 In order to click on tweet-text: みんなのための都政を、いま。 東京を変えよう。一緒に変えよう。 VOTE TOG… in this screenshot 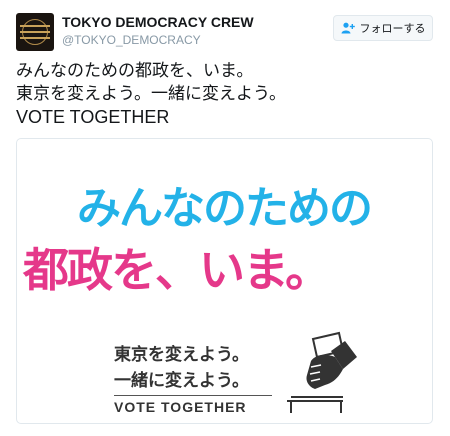, I will do `click(226, 94)`.